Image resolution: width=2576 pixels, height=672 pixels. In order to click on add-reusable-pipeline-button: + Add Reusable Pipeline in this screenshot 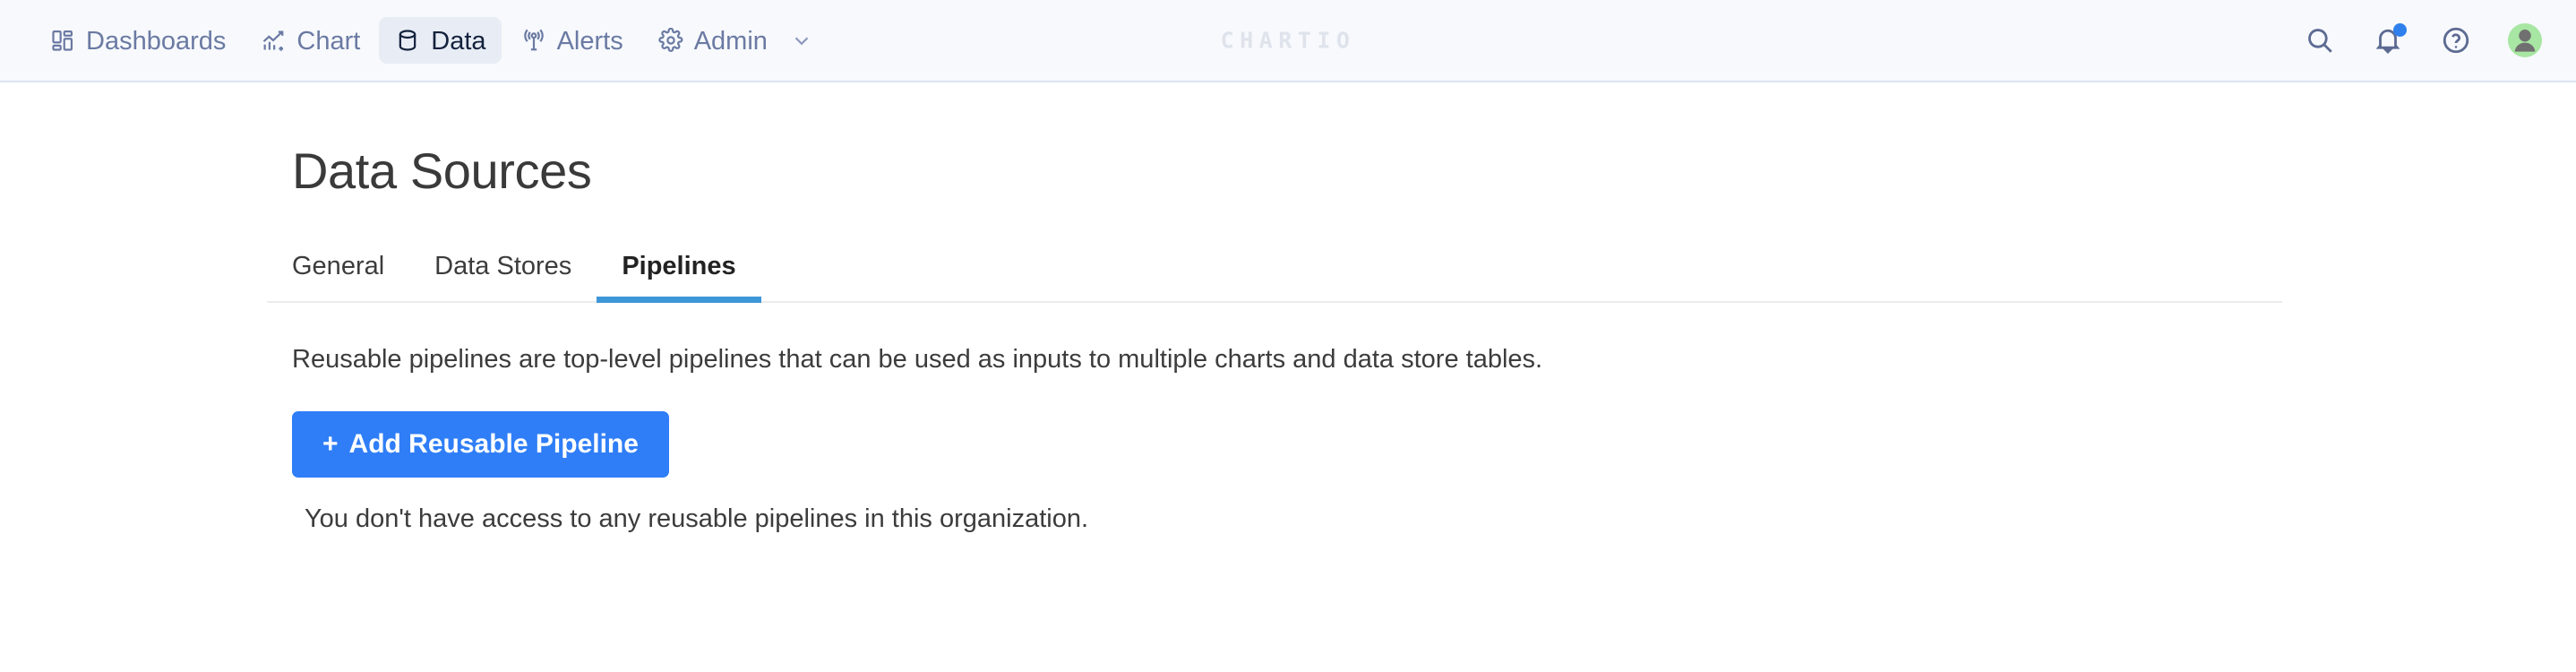, I will do `click(480, 444)`.